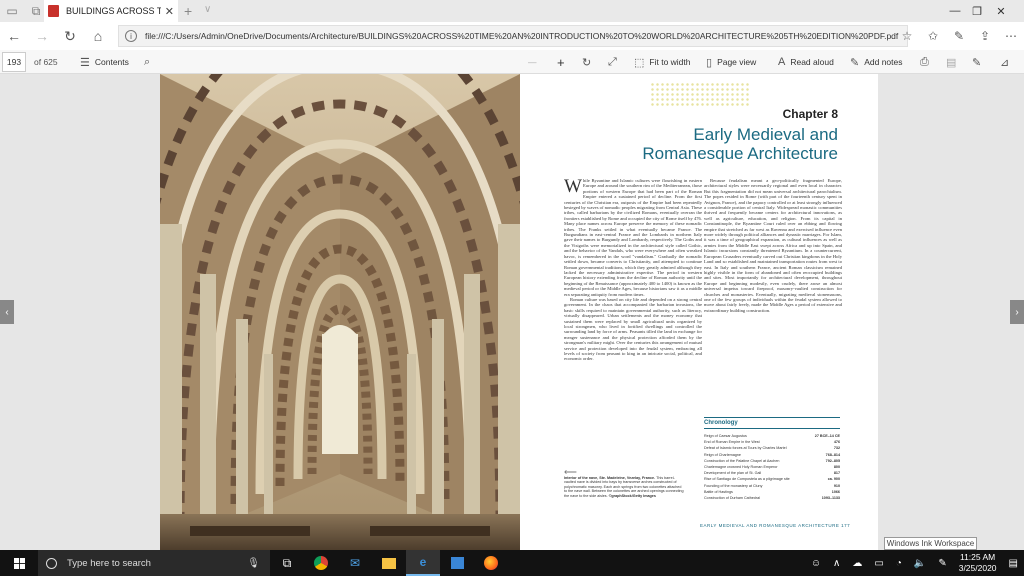  What do you see at coordinates (131, 36) in the screenshot?
I see `info-icon: i` at bounding box center [131, 36].